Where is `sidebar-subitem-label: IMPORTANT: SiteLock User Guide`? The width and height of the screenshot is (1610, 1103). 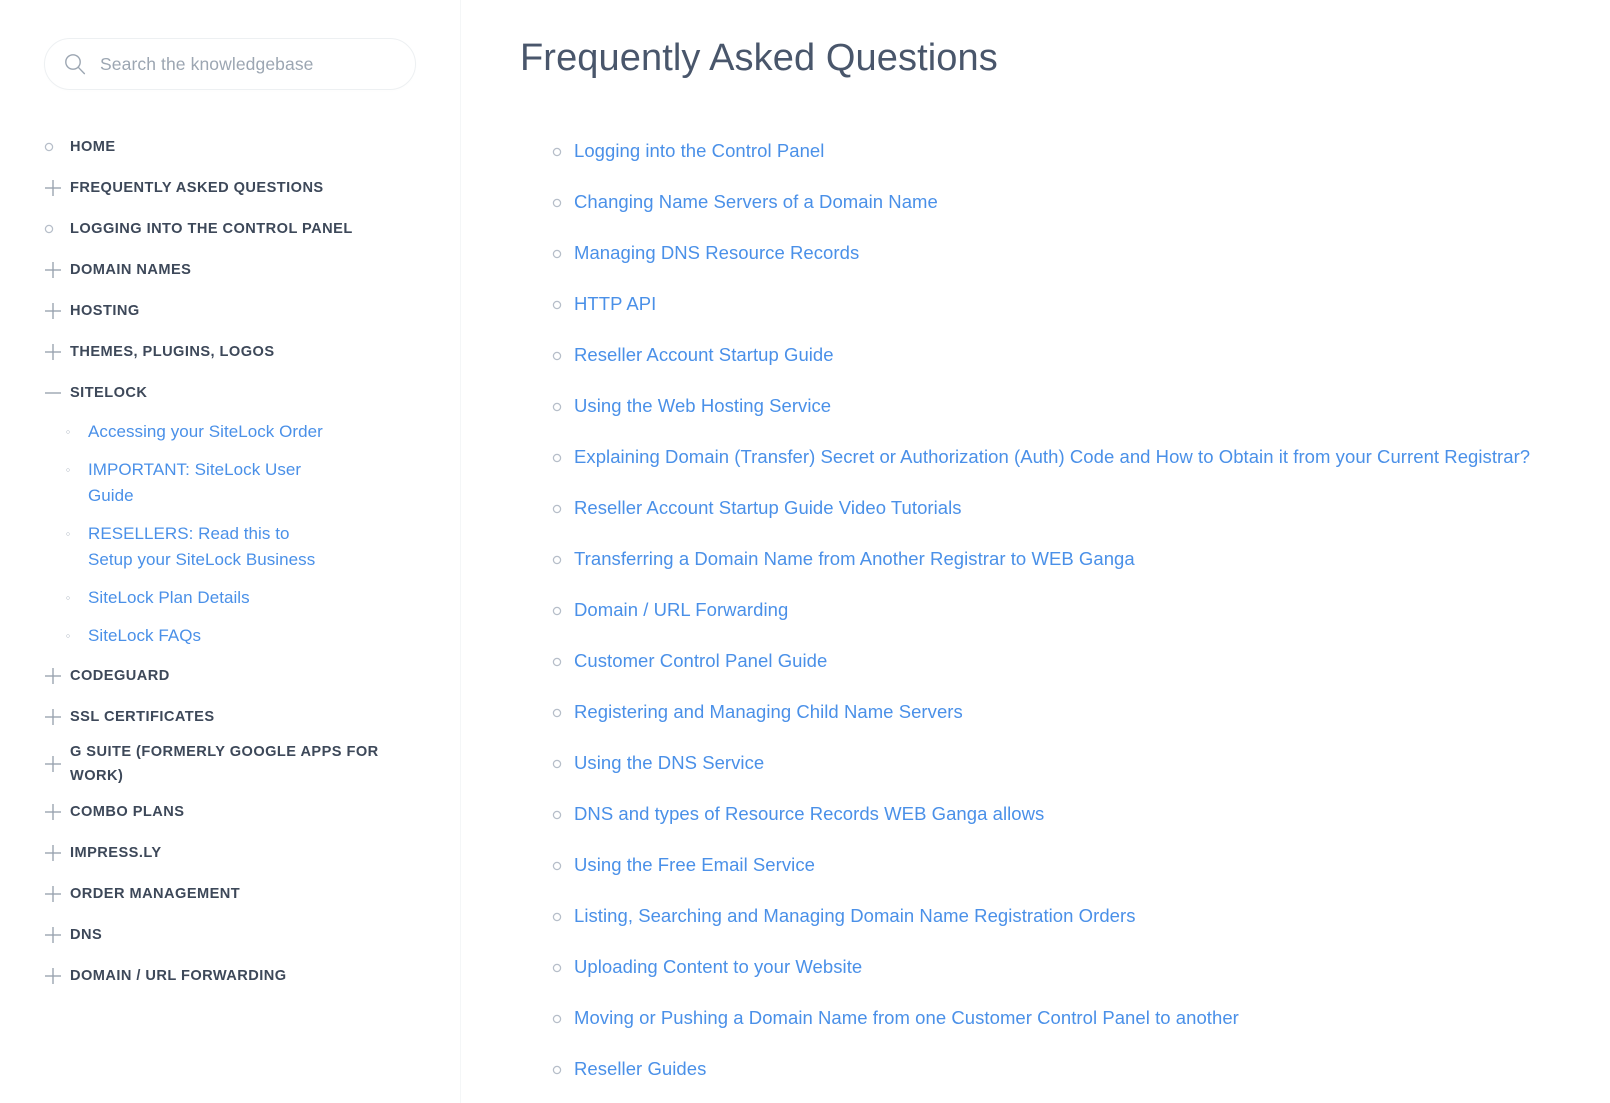 sidebar-subitem-label: IMPORTANT: SiteLock User Guide is located at coordinates (197, 483).